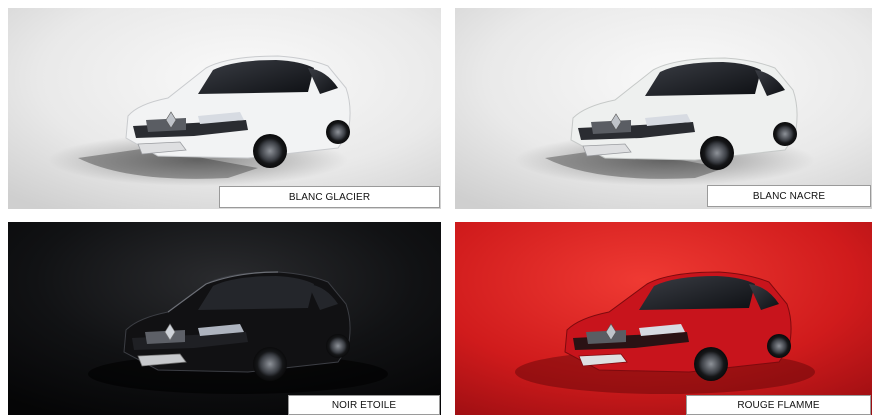  Describe the element at coordinates (329, 197) in the screenshot. I see `color-caption: BLANC GLACIER` at that location.